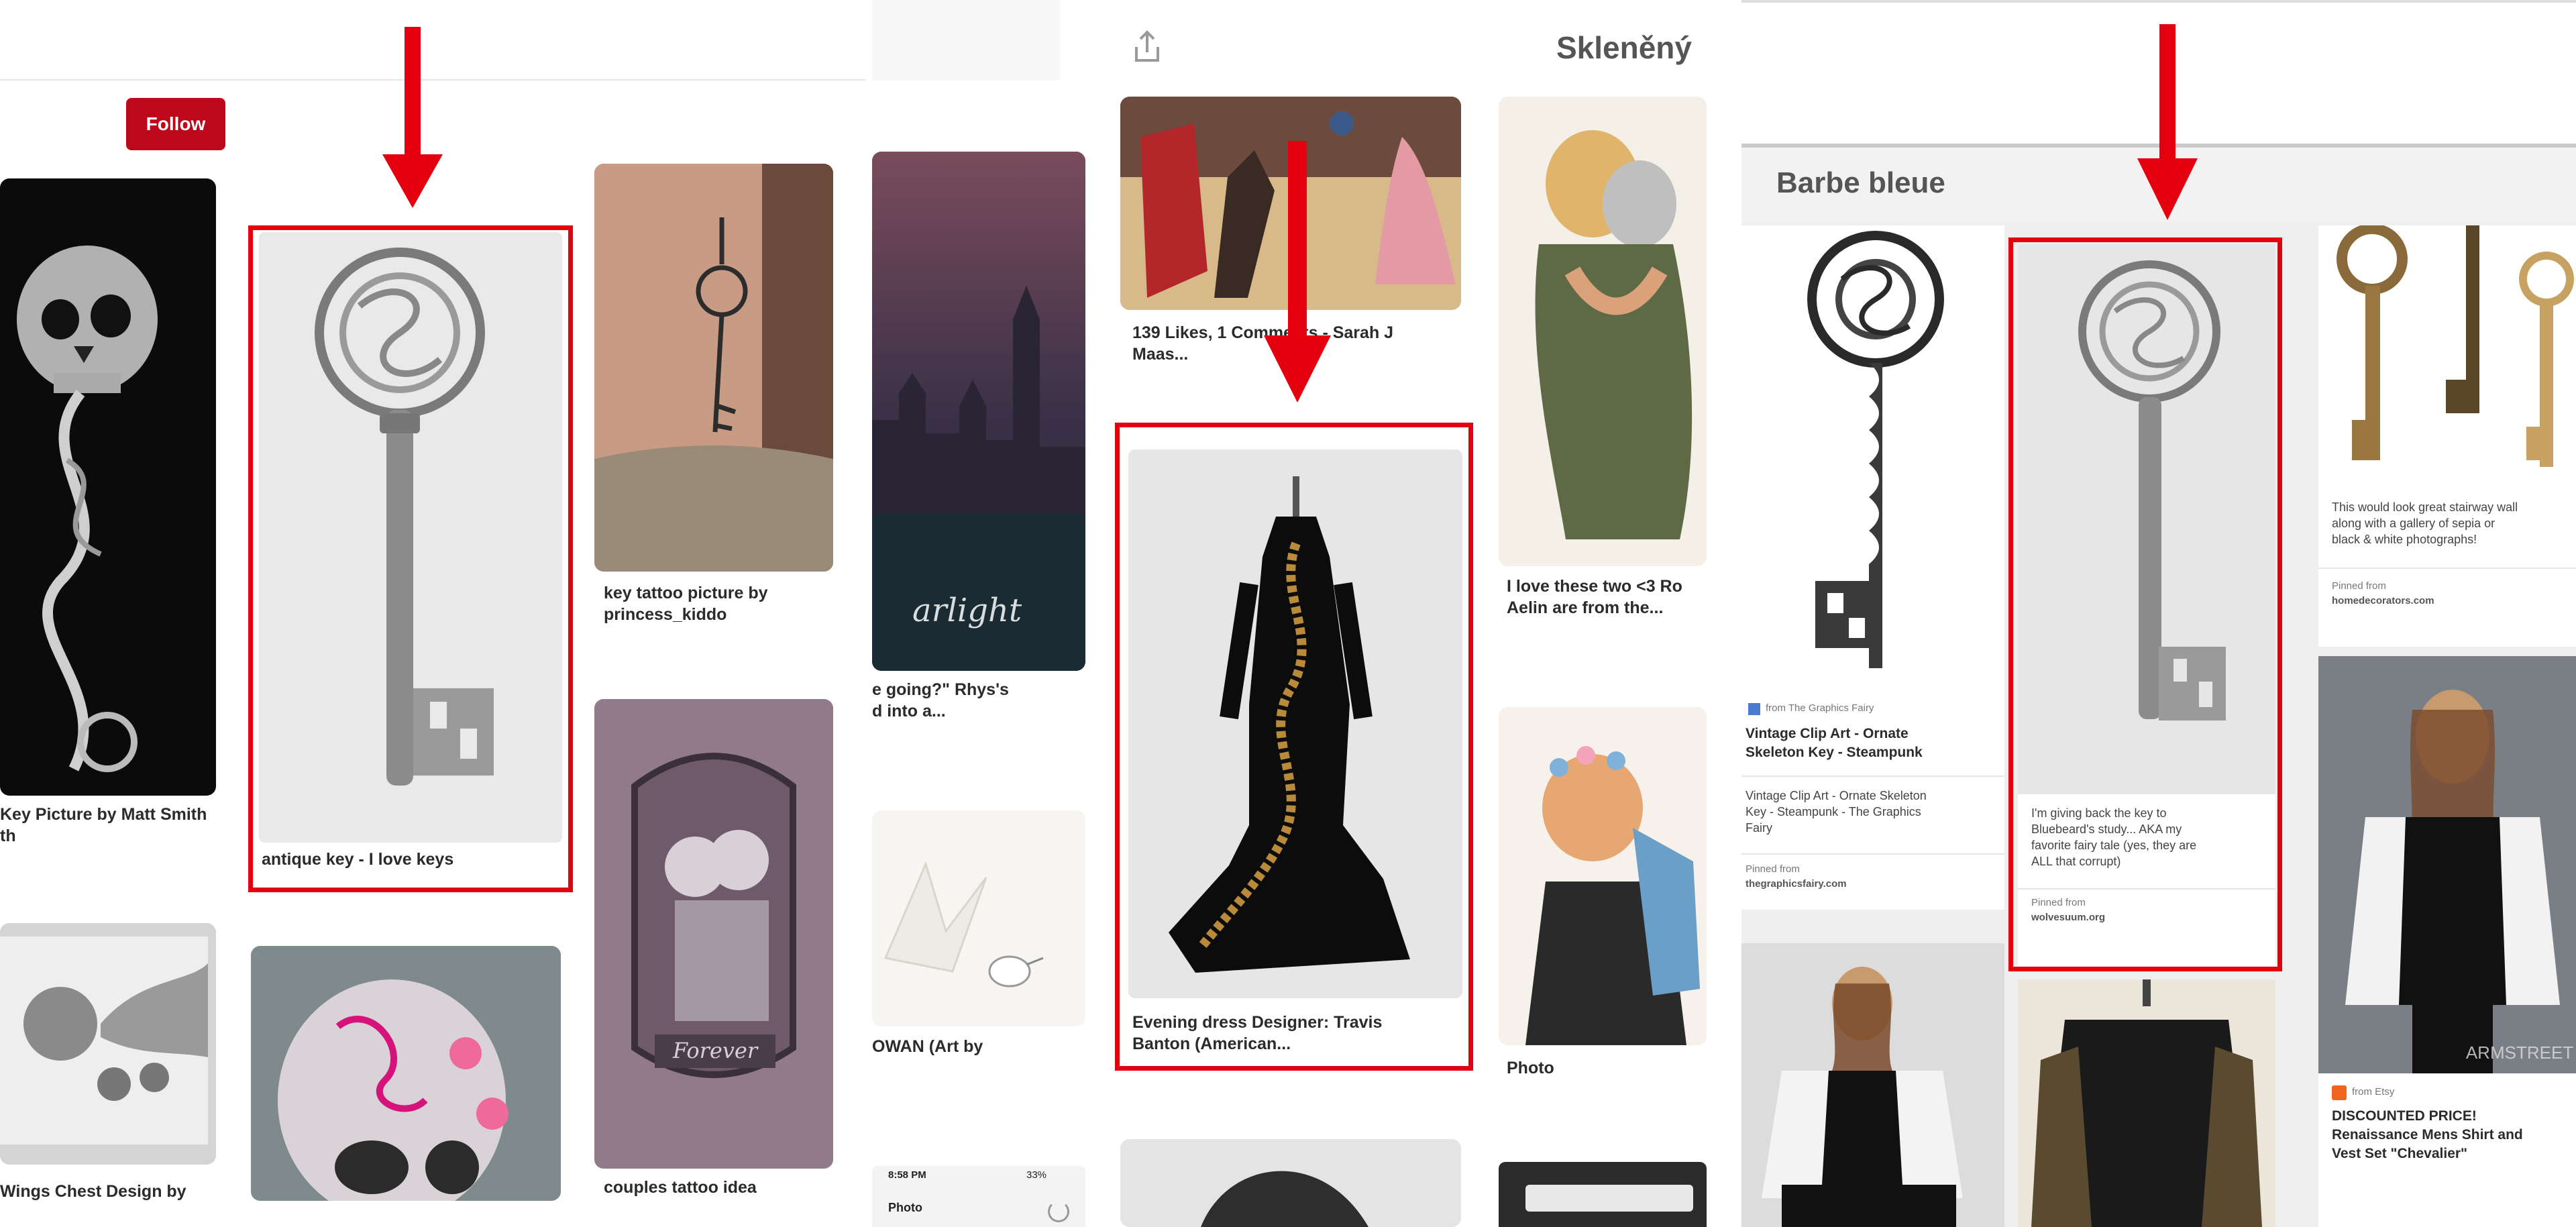  I want to click on sugar-skull-image, so click(406, 1073).